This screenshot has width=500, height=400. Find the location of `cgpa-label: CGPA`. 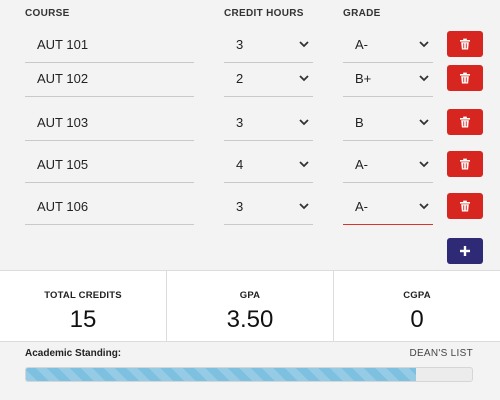

cgpa-label: CGPA is located at coordinates (417, 295).